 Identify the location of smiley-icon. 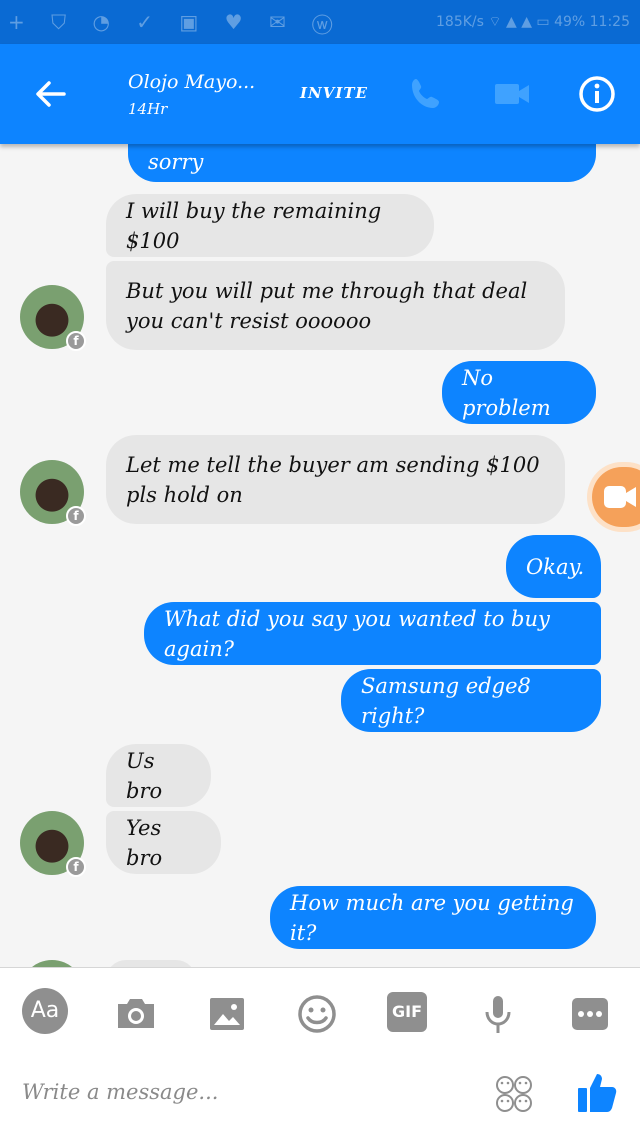
(317, 1014).